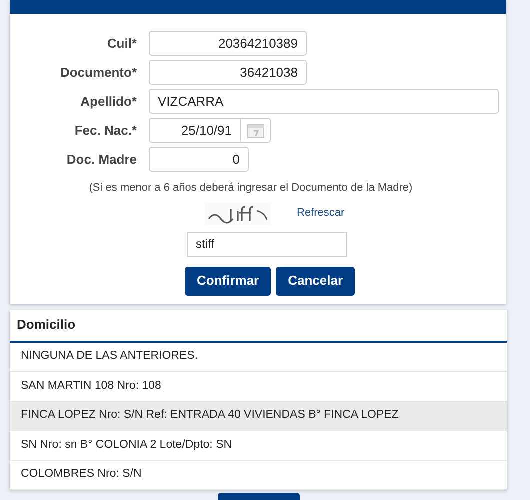 The width and height of the screenshot is (530, 500). Describe the element at coordinates (316, 281) in the screenshot. I see `form-button: Cancelar` at that location.